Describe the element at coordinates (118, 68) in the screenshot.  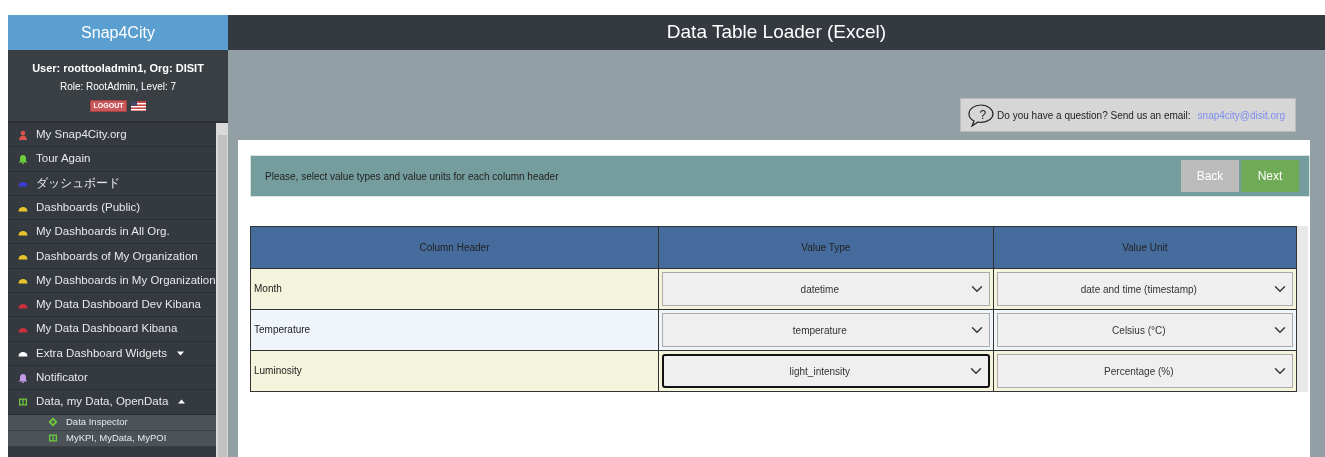
I see `user-name: User: roottooladmin1, Org: DISIT` at that location.